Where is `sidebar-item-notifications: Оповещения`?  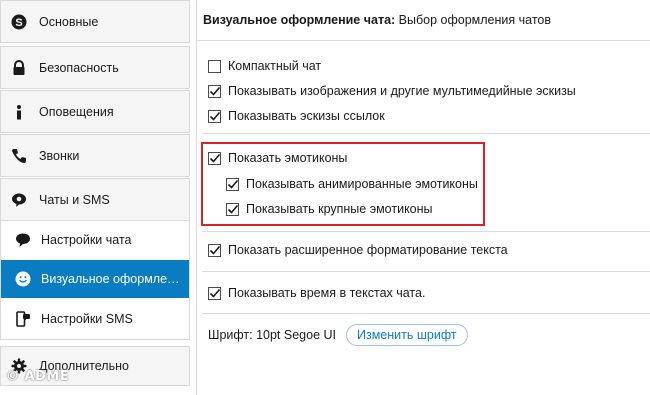
sidebar-item-notifications: Оповещения is located at coordinates (95, 111).